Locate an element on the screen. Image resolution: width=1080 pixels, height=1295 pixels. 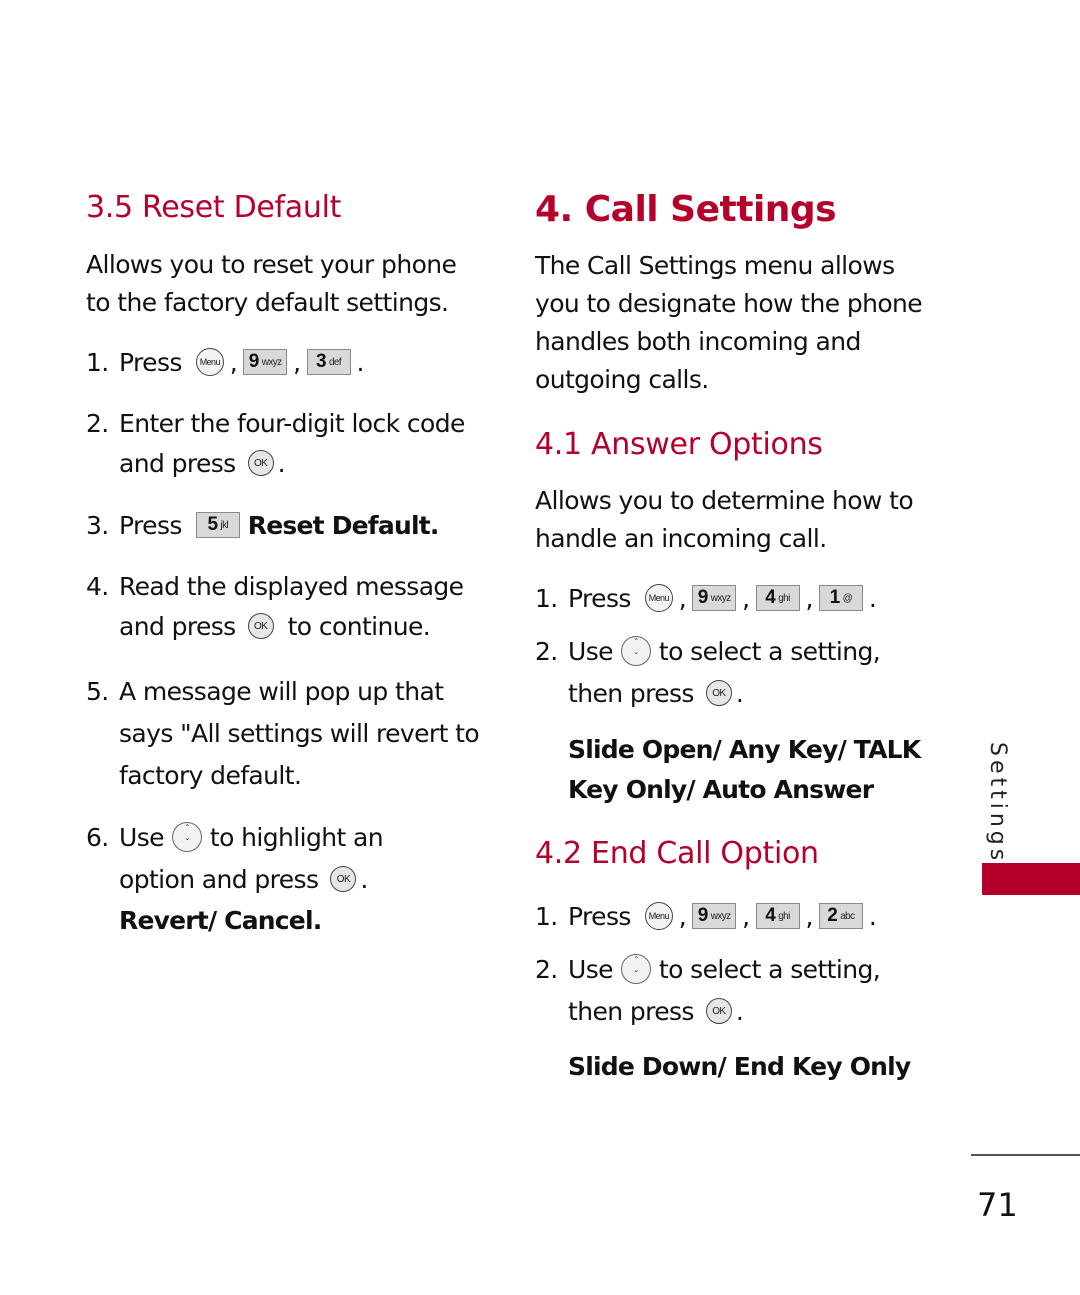
option-line: Slide Open/ Any Key/ TALK is located at coordinates (744, 749).